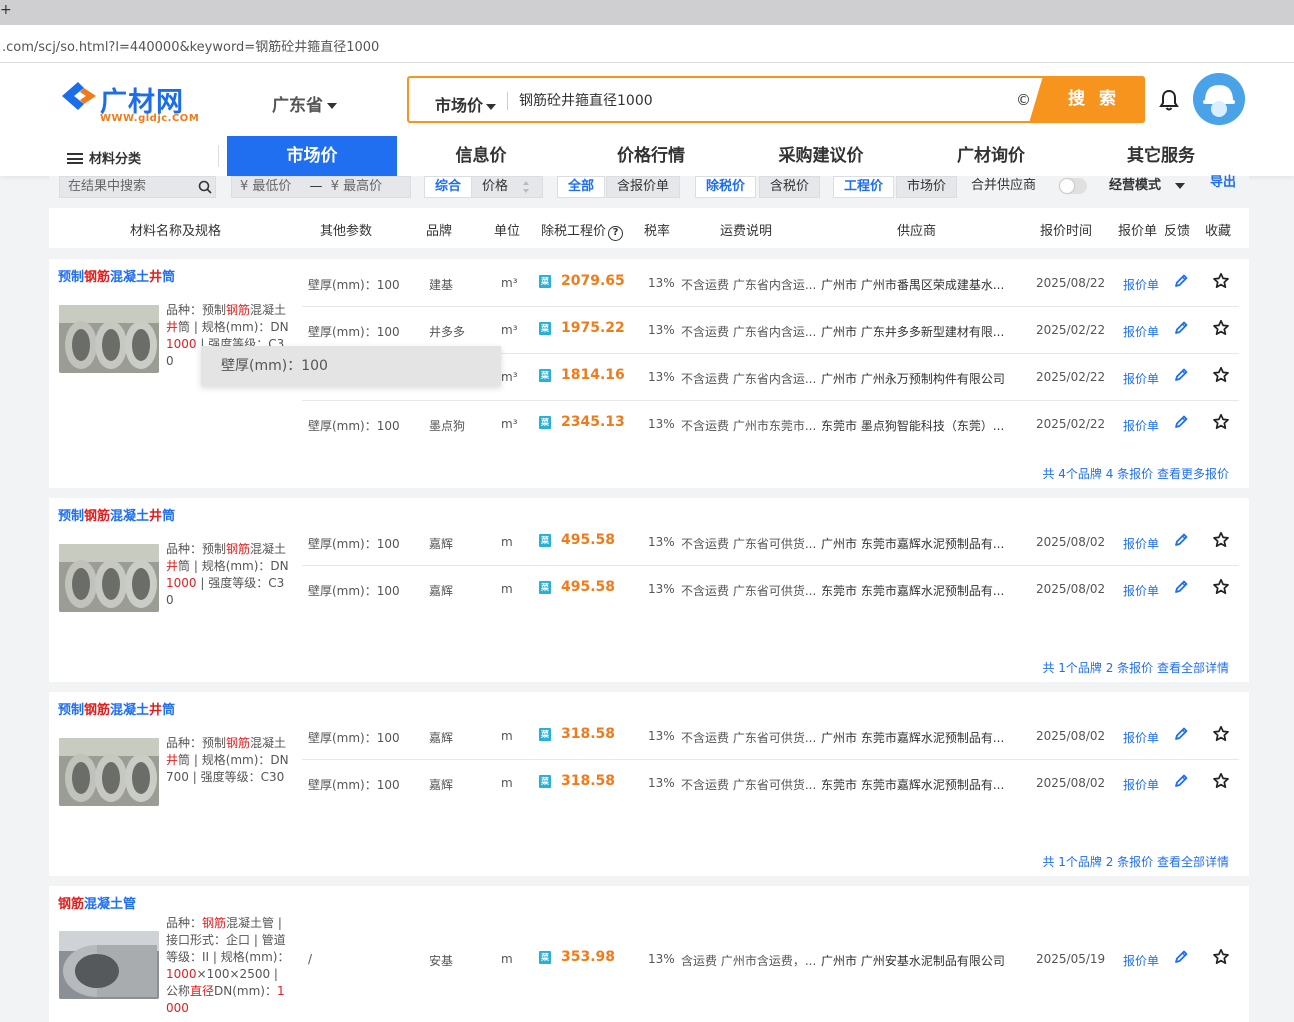 The width and height of the screenshot is (1294, 1022). Describe the element at coordinates (448, 187) in the screenshot. I see `sort-all-button: 综合` at that location.